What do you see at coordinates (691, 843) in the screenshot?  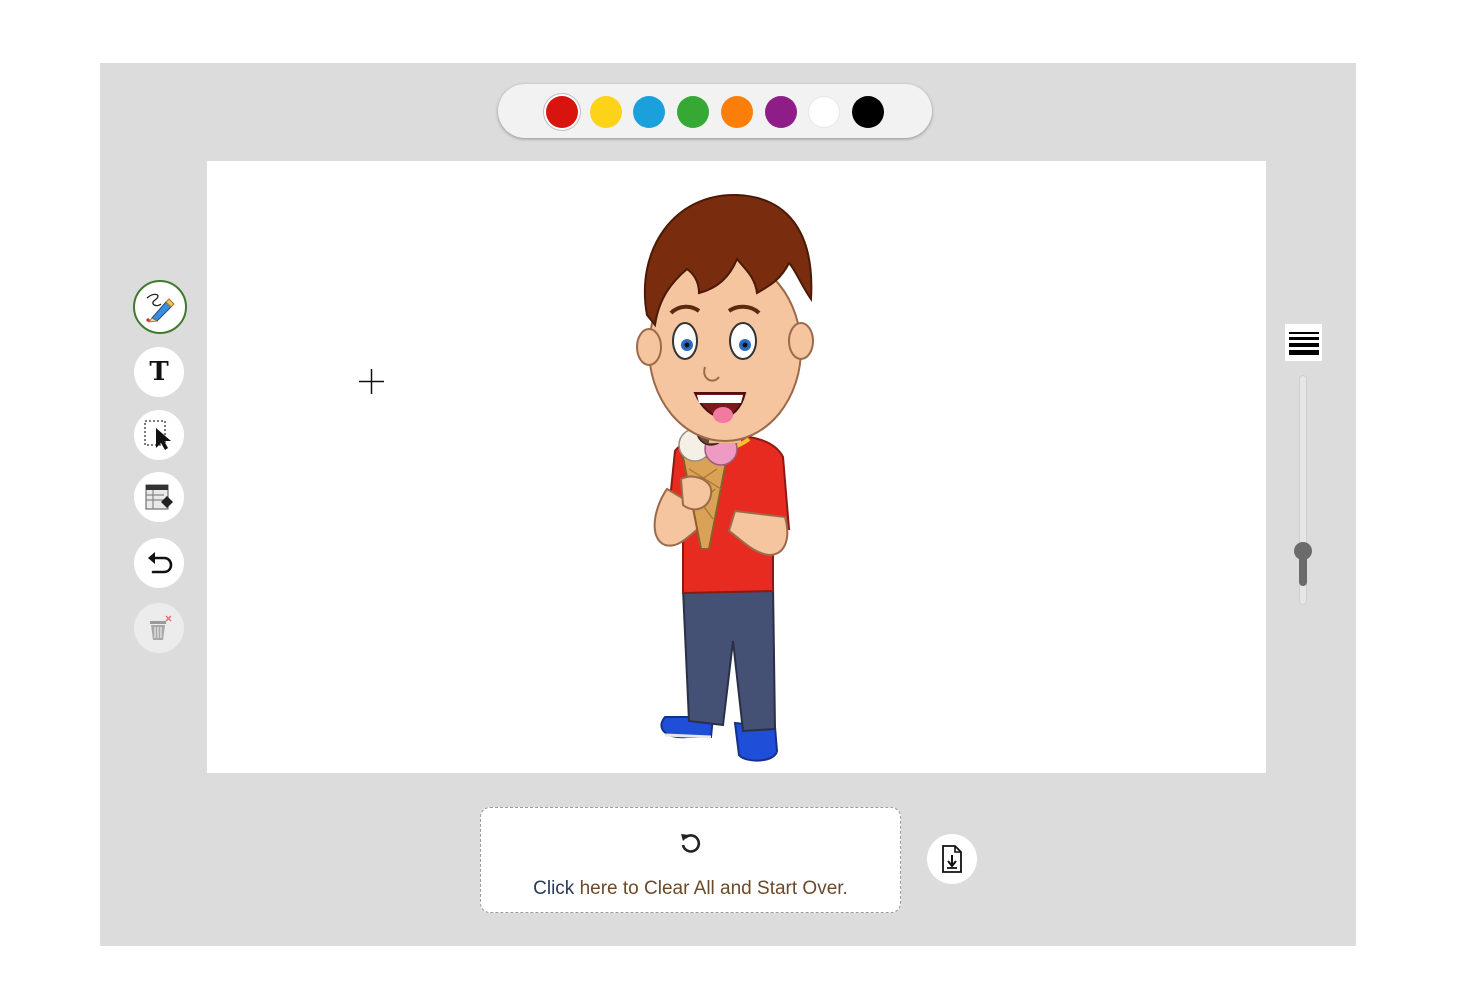 I see `reset-icon` at bounding box center [691, 843].